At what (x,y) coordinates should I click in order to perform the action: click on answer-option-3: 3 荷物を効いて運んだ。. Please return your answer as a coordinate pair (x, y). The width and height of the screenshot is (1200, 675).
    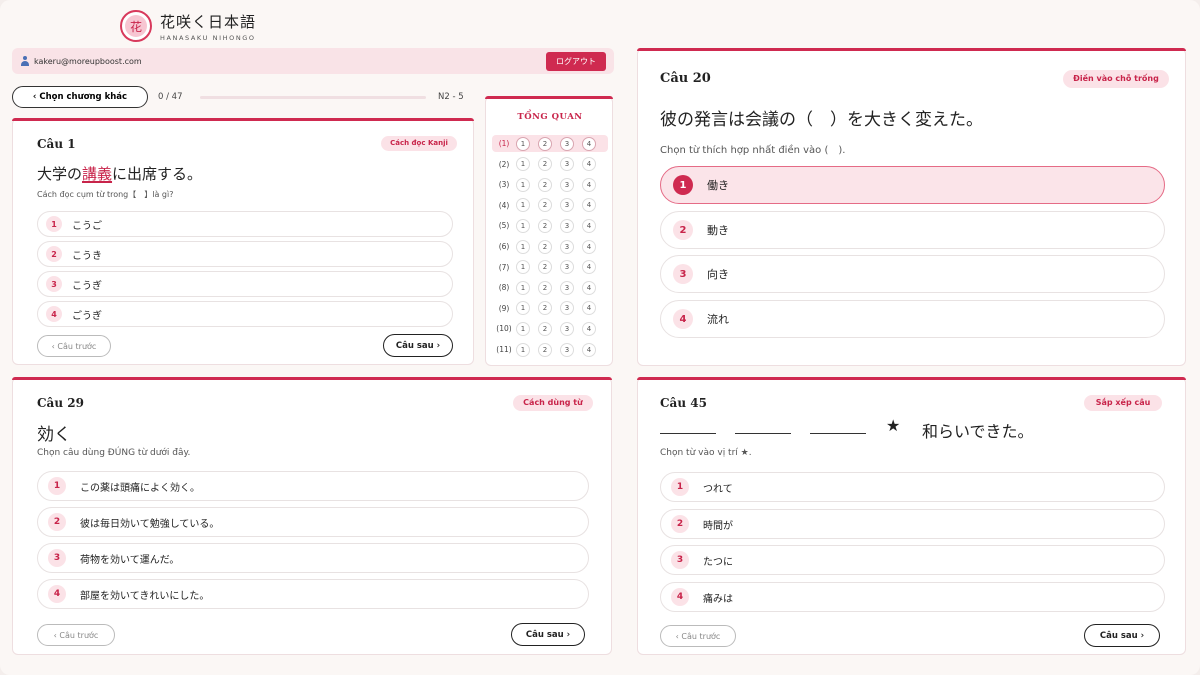
    Looking at the image, I should click on (313, 558).